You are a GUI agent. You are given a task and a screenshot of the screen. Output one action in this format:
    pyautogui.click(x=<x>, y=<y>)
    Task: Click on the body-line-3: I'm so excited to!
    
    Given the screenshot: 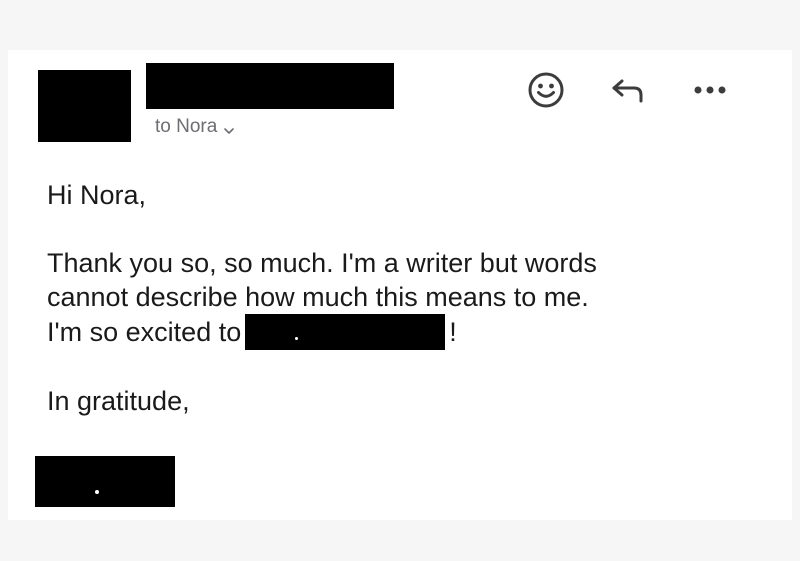 What is the action you would take?
    pyautogui.click(x=322, y=332)
    